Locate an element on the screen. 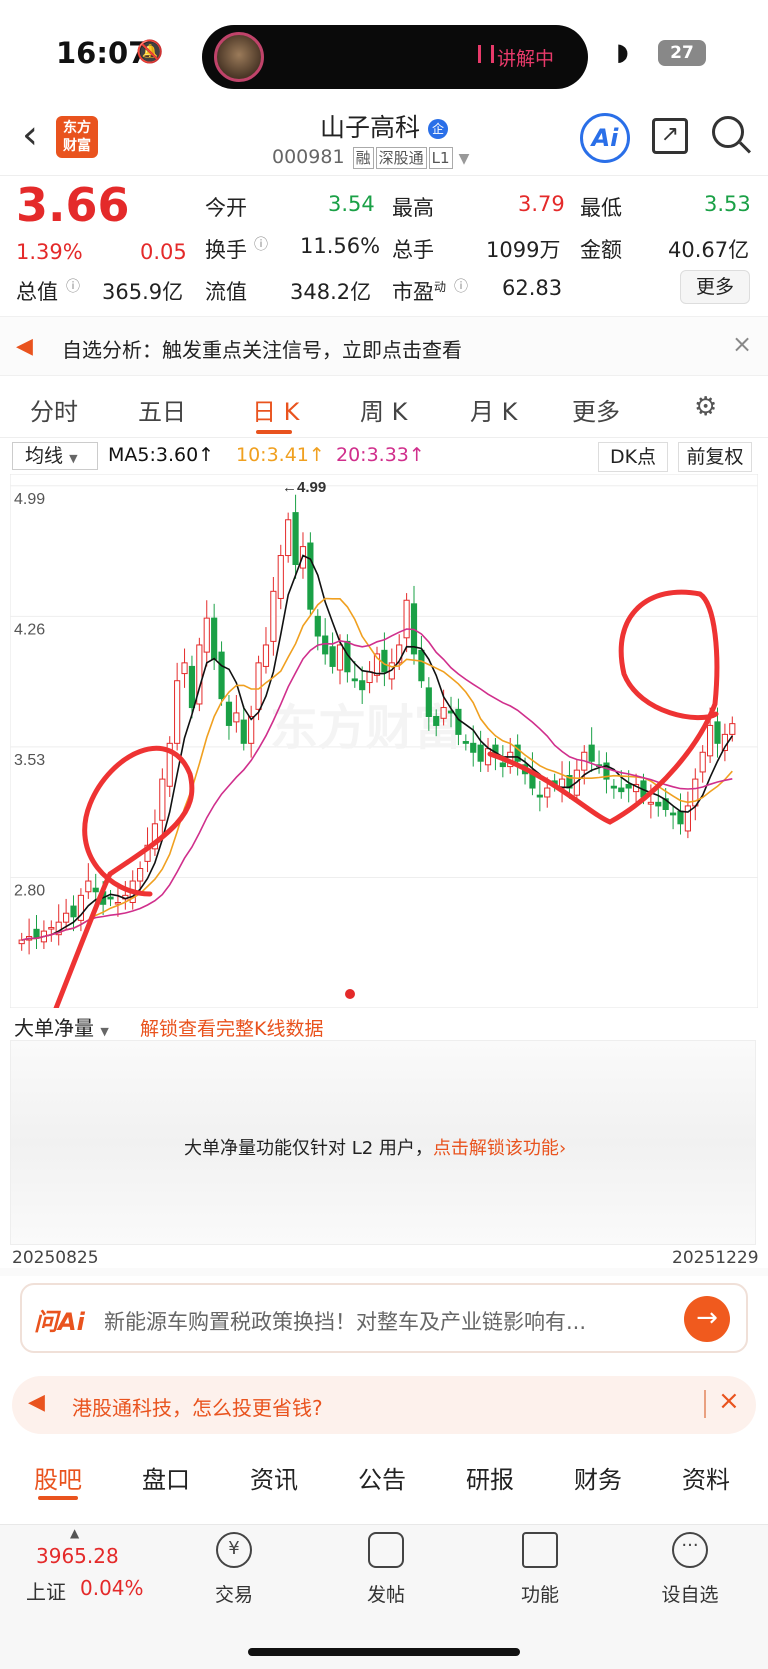 Image resolution: width=768 pixels, height=1669 pixels. features-button: 功能 is located at coordinates (540, 1593).